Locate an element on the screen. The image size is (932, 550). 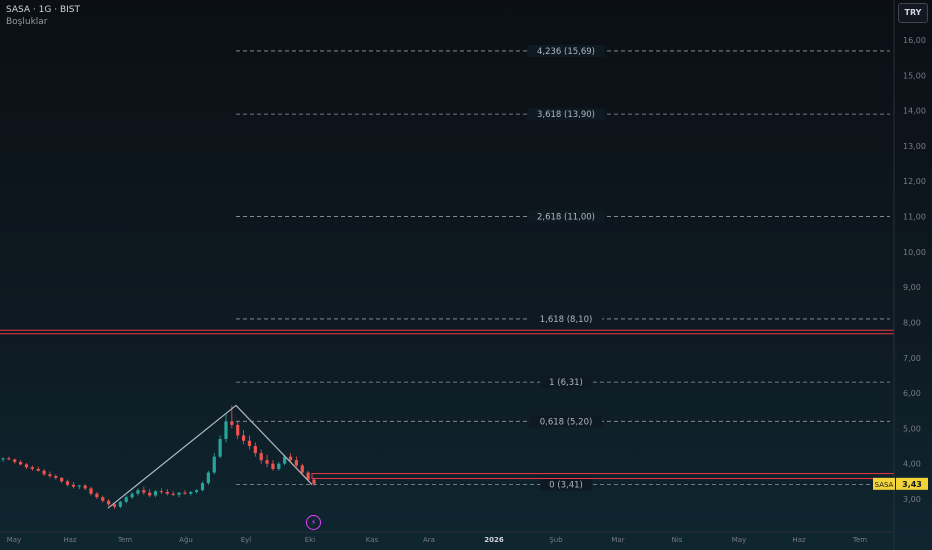
symbol-title: SASA · 1G · BIST is located at coordinates (43, 10).